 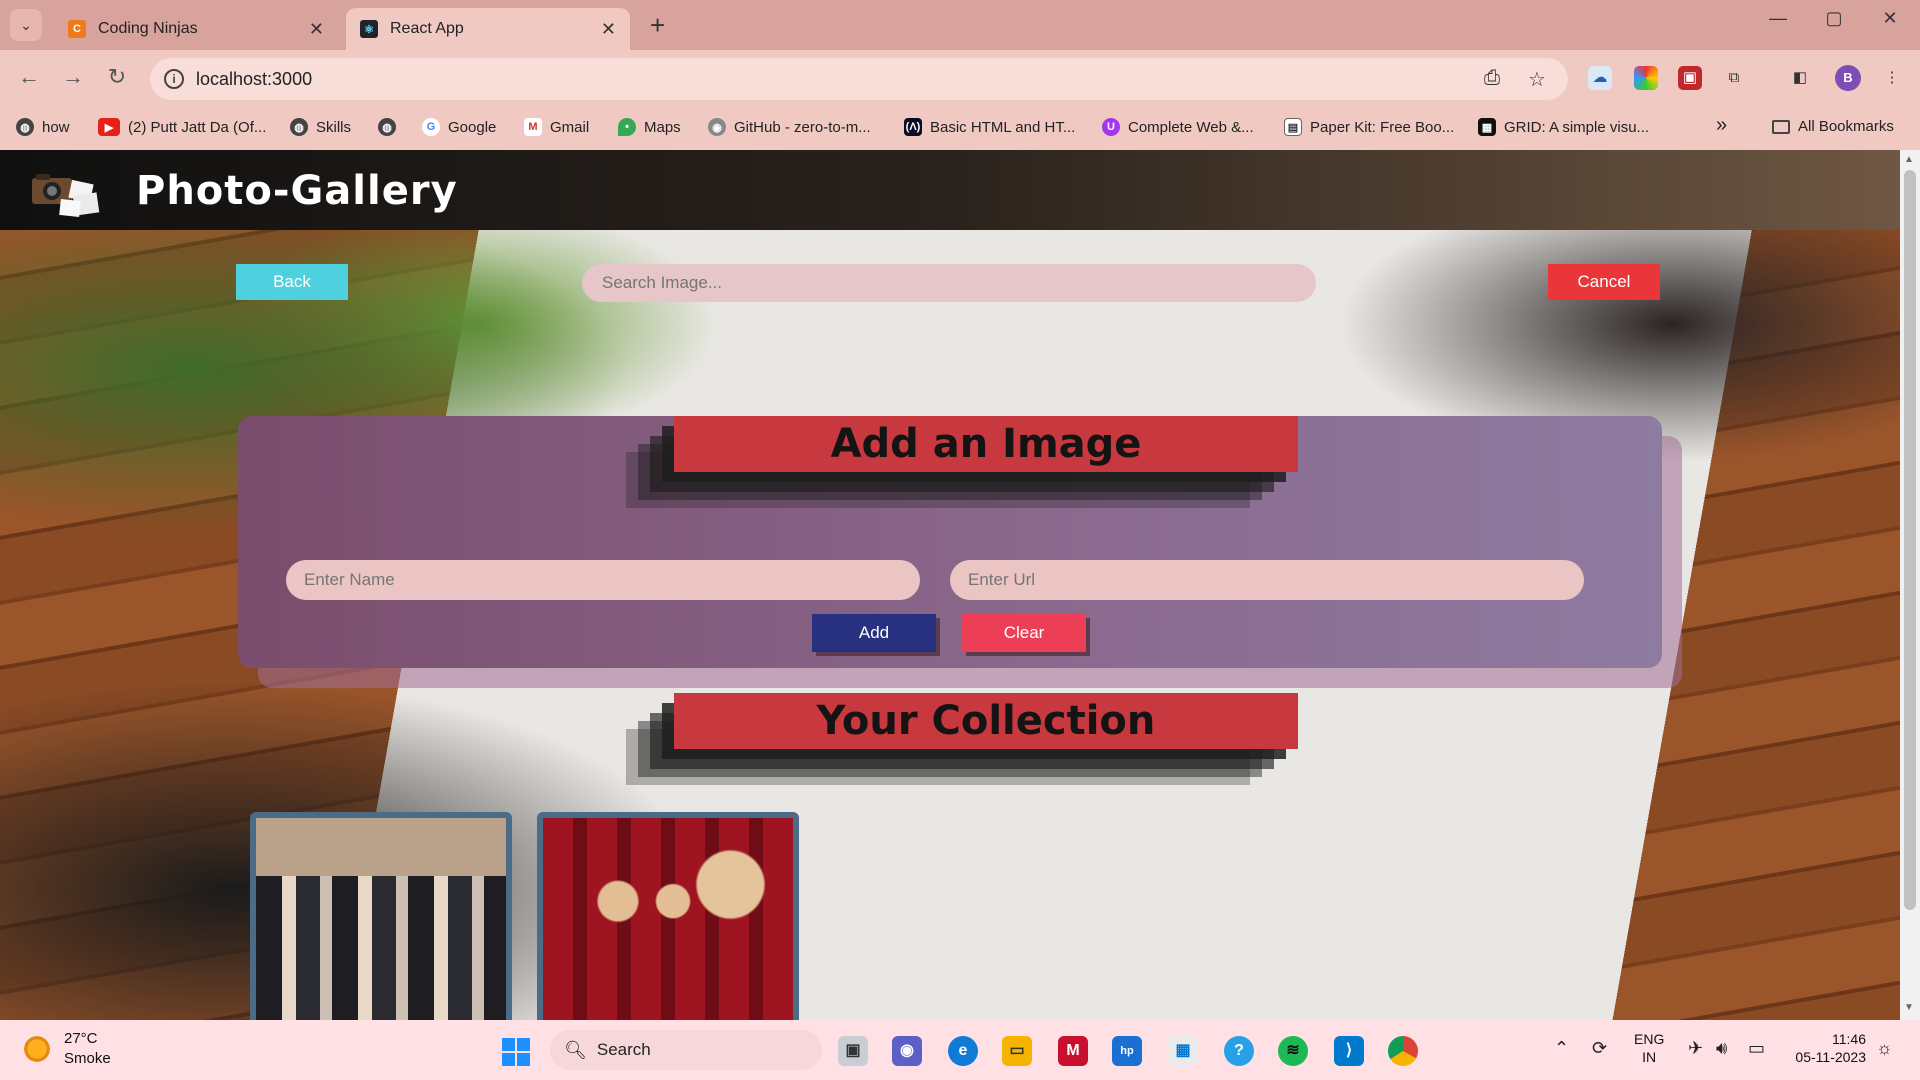 I want to click on extension-cloud-icon: ☁, so click(x=1600, y=78).